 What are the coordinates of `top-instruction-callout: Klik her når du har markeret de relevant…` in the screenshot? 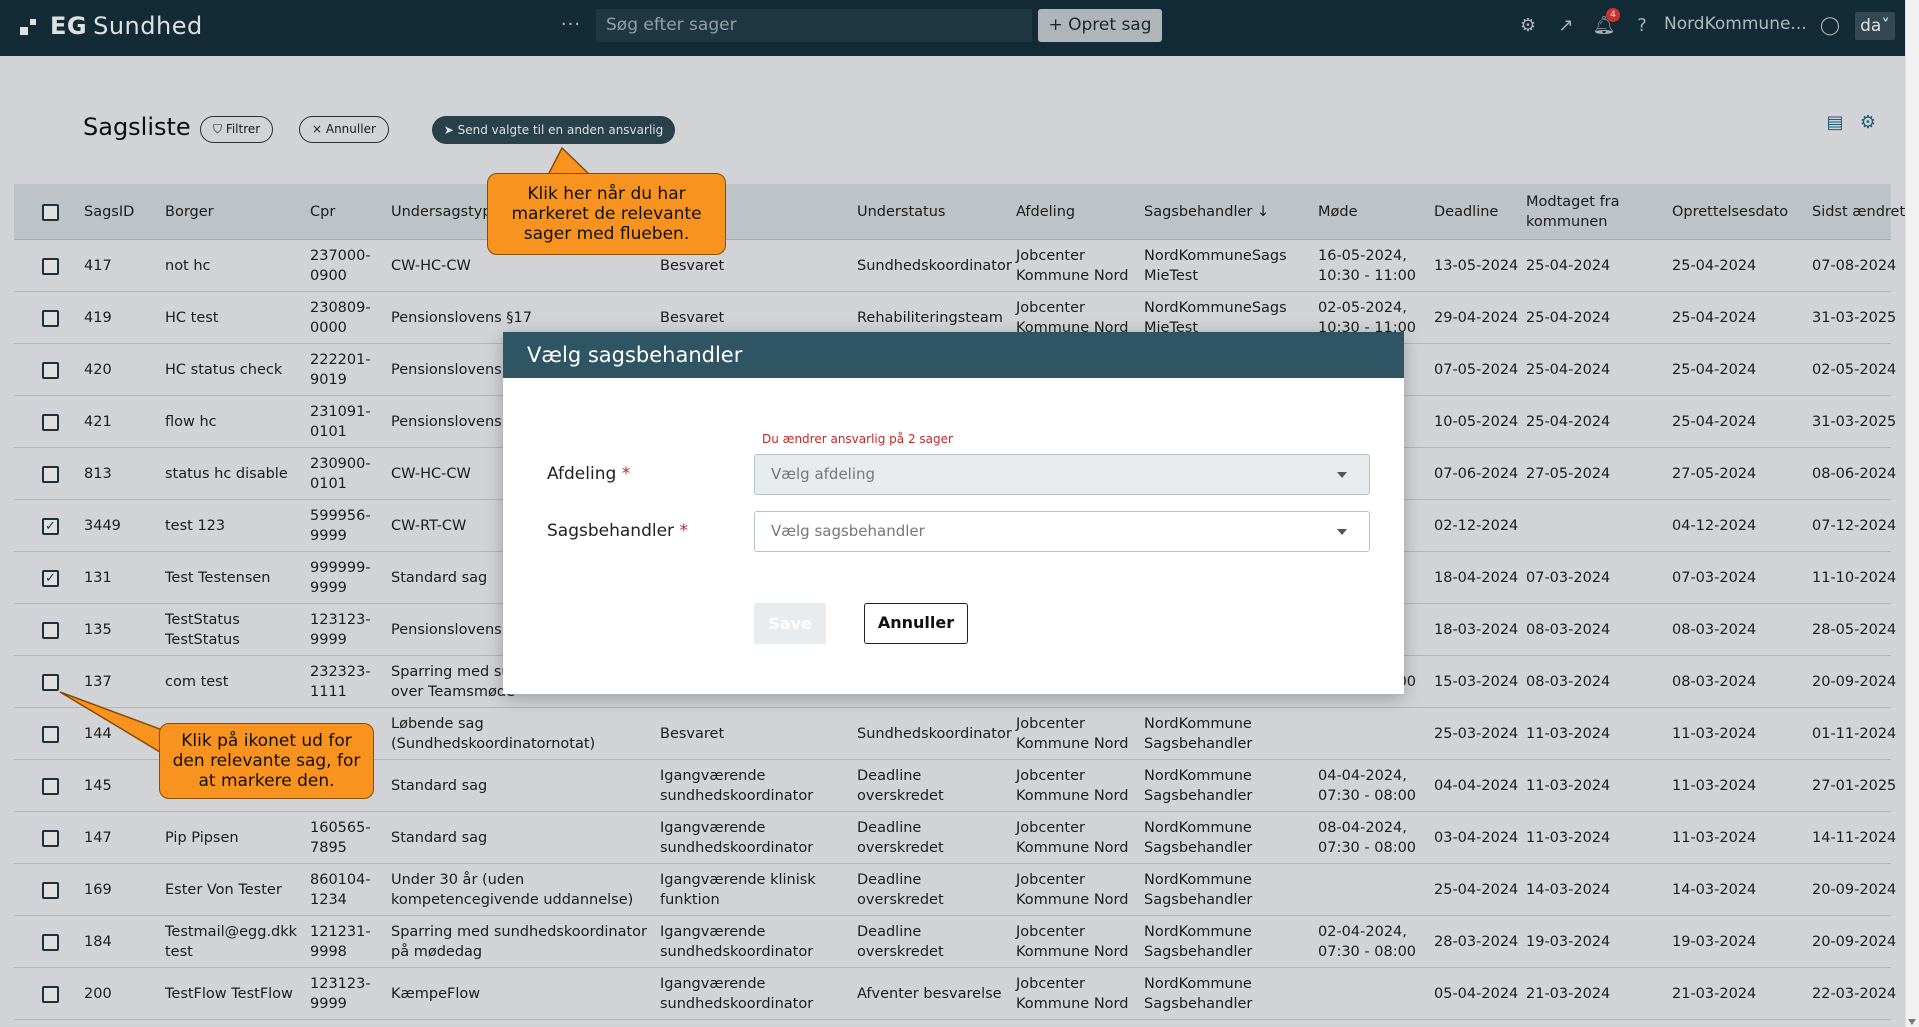 It's located at (606, 214).